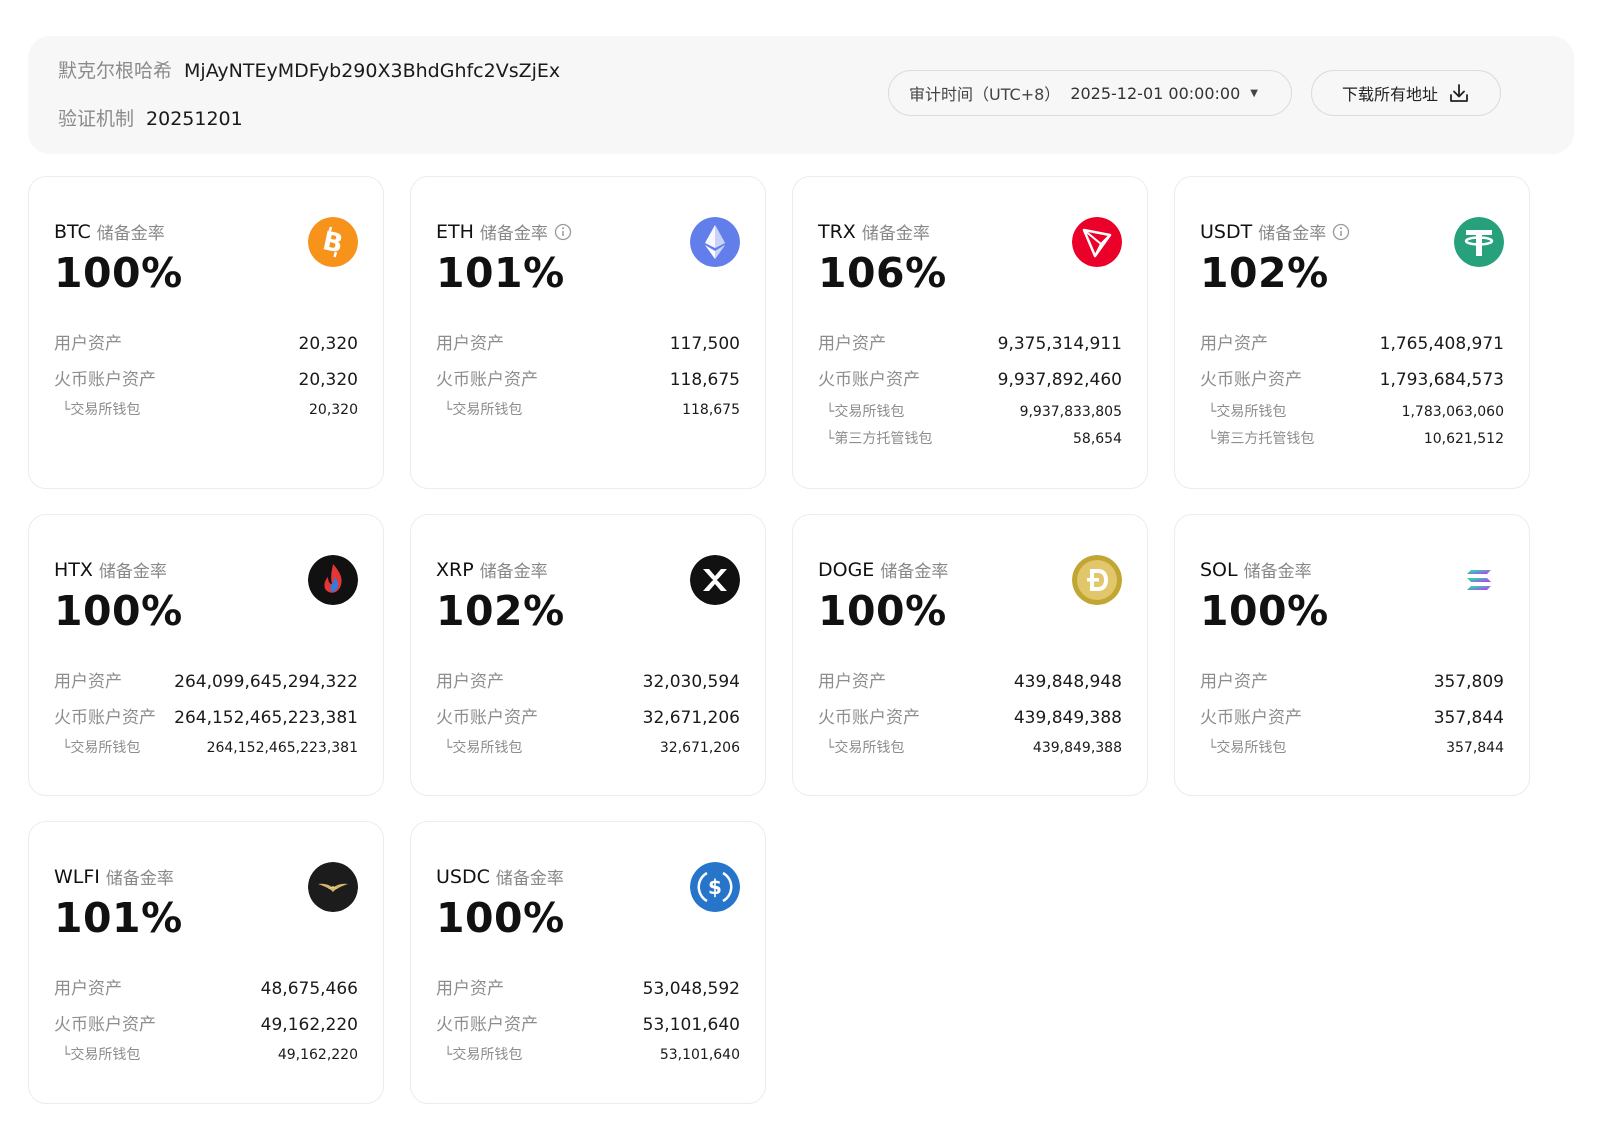 Image resolution: width=1600 pixels, height=1145 pixels. I want to click on account-assets-row: 火币账户资产 439,849,388, so click(970, 715).